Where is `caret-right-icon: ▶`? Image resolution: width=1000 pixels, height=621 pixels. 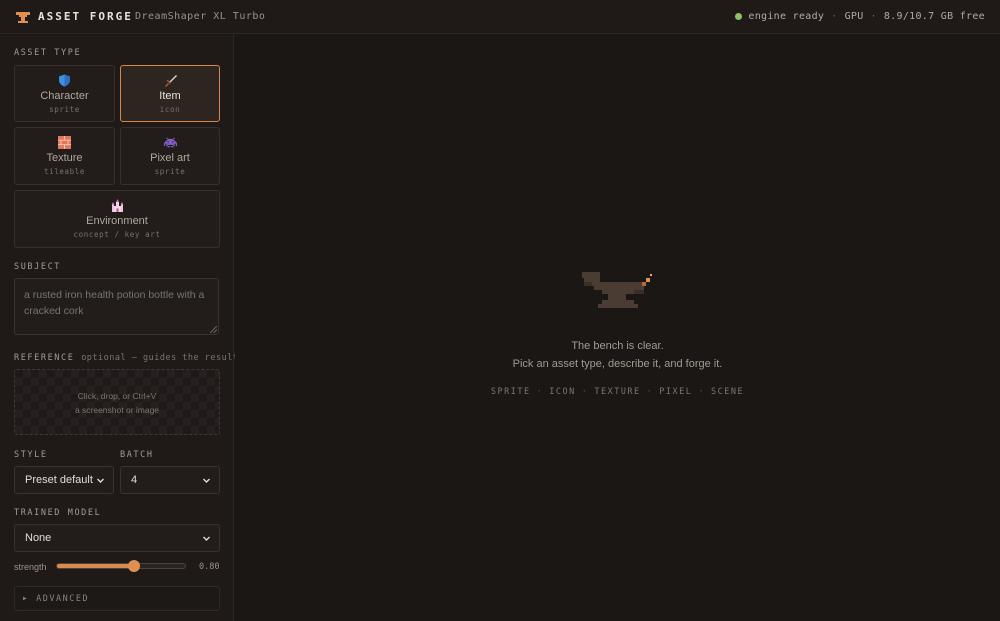 caret-right-icon: ▶ is located at coordinates (26, 598).